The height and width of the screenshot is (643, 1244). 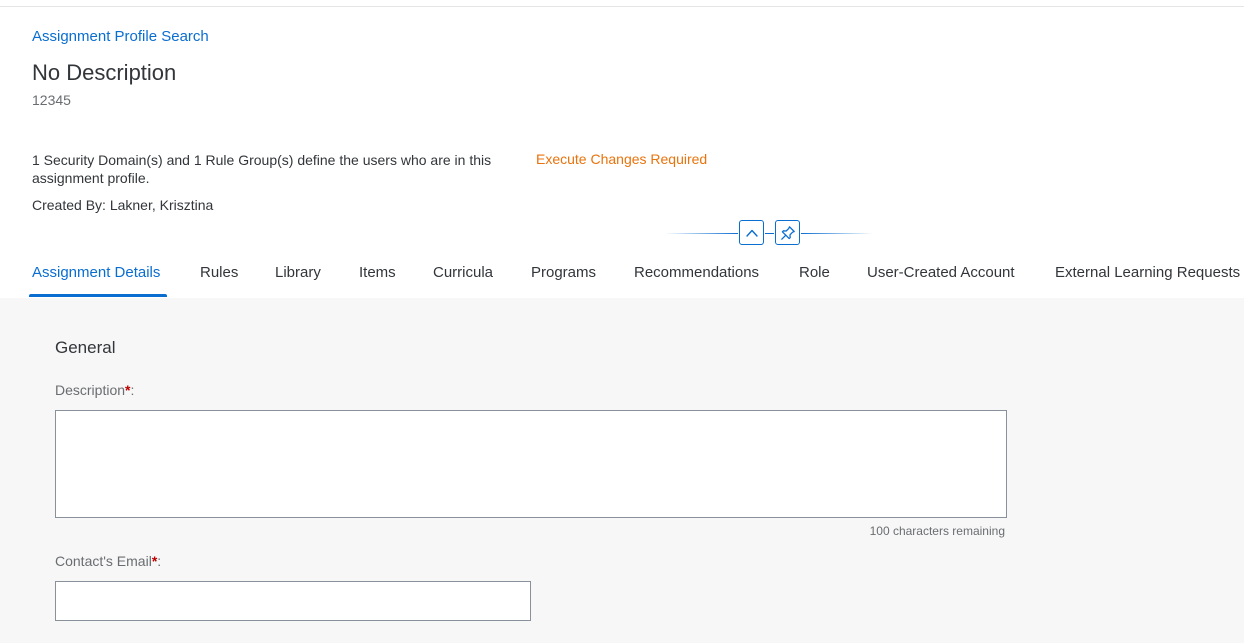 What do you see at coordinates (298, 272) in the screenshot?
I see `tab-library: Library` at bounding box center [298, 272].